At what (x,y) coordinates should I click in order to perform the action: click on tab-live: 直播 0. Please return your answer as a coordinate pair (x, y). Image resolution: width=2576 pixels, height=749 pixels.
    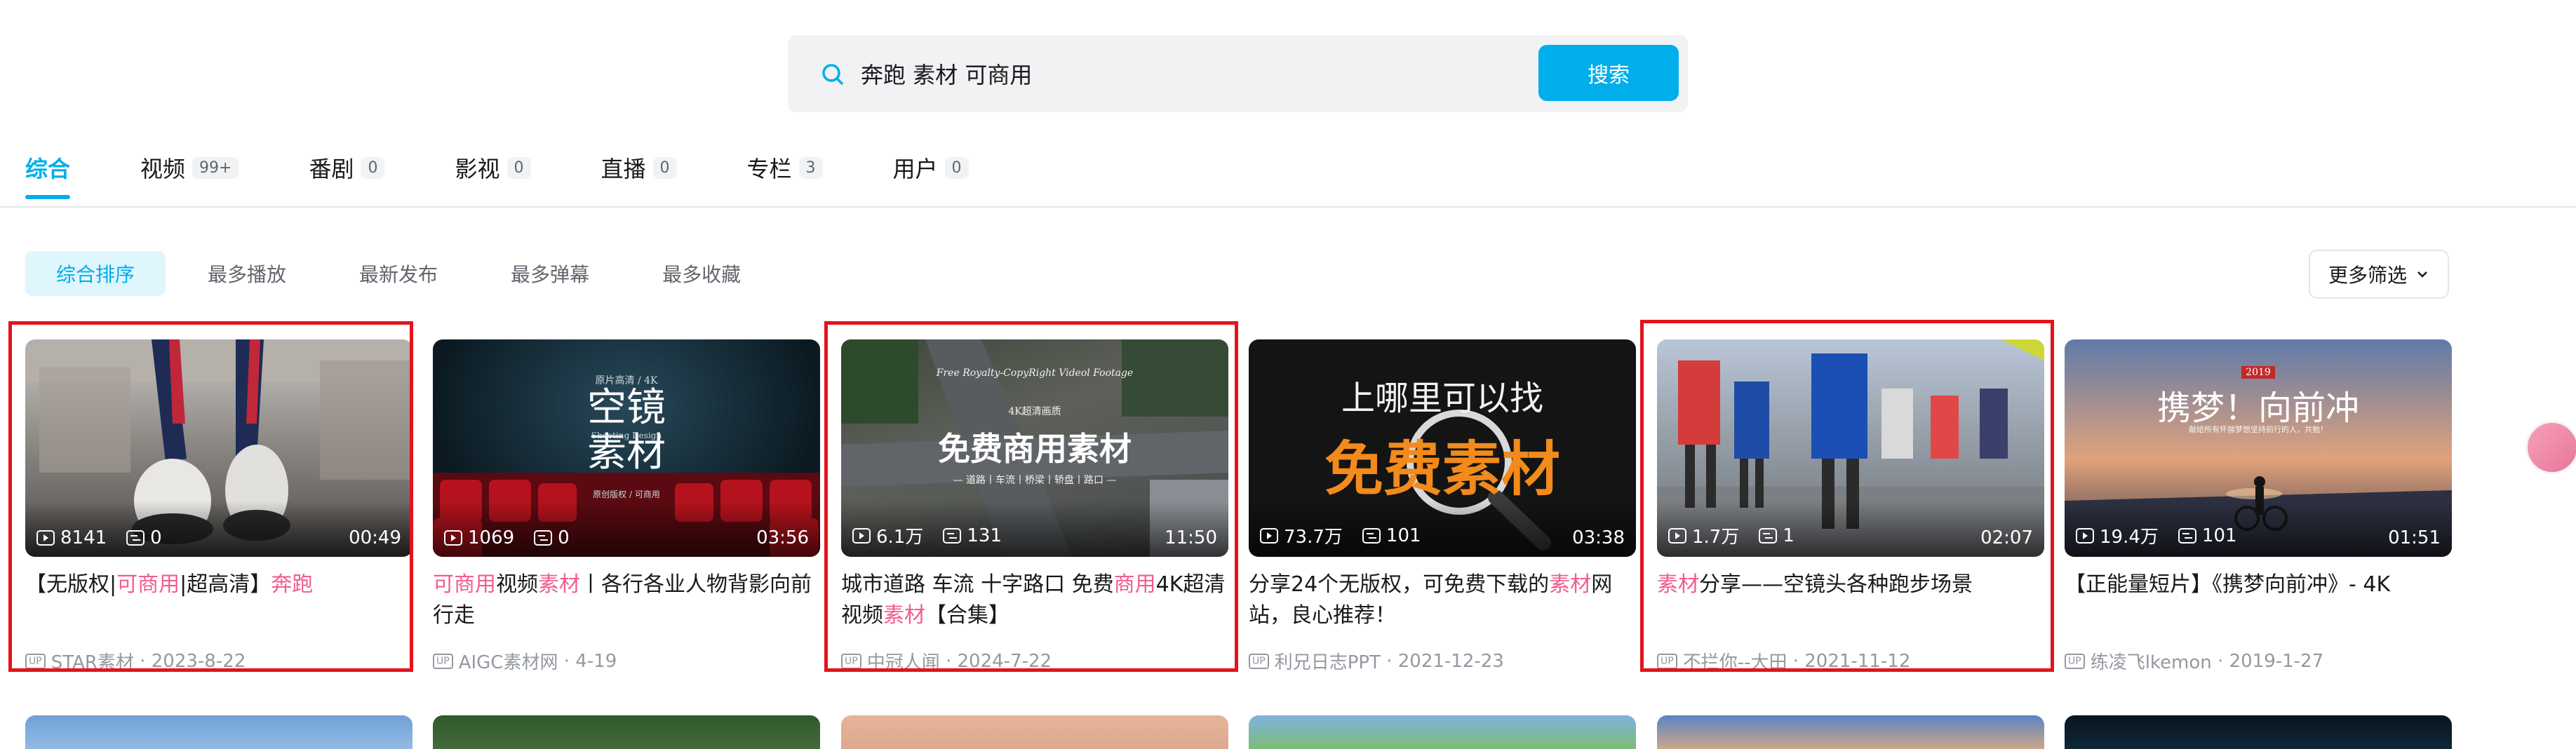
    Looking at the image, I should click on (639, 167).